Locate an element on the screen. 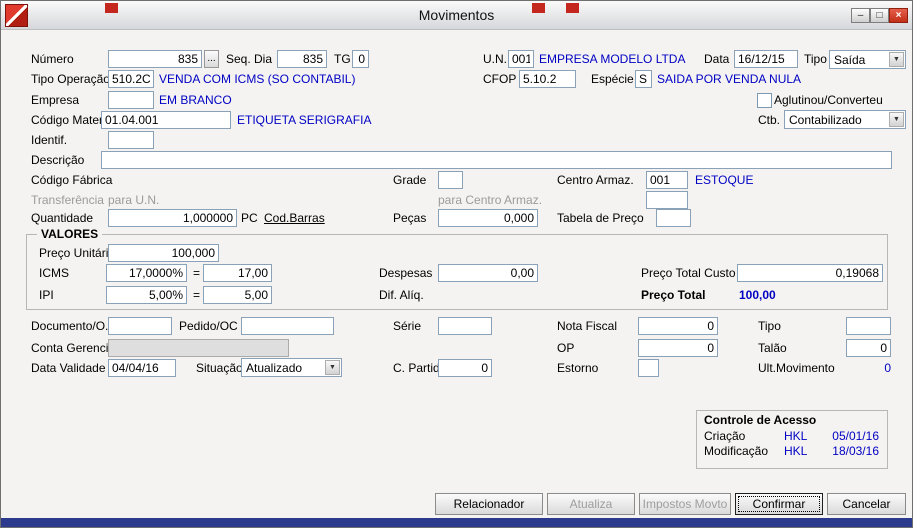  tabela-preco-input is located at coordinates (673, 218).